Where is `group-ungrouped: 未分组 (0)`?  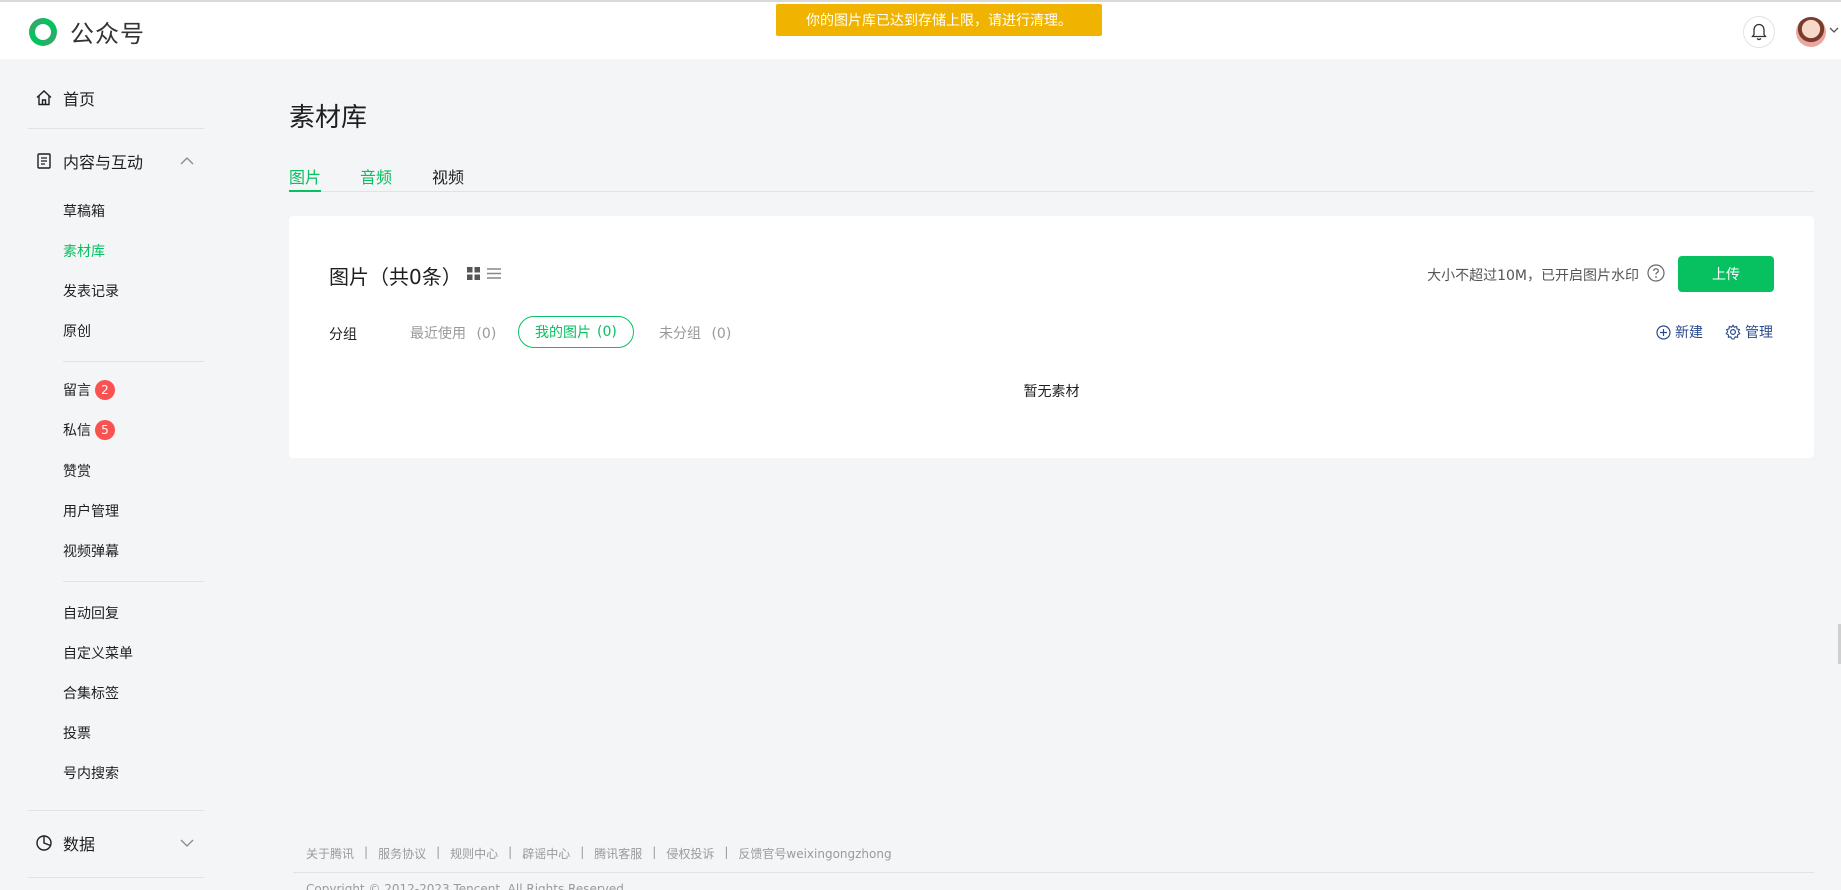
group-ungrouped: 未分组 (0) is located at coordinates (695, 333).